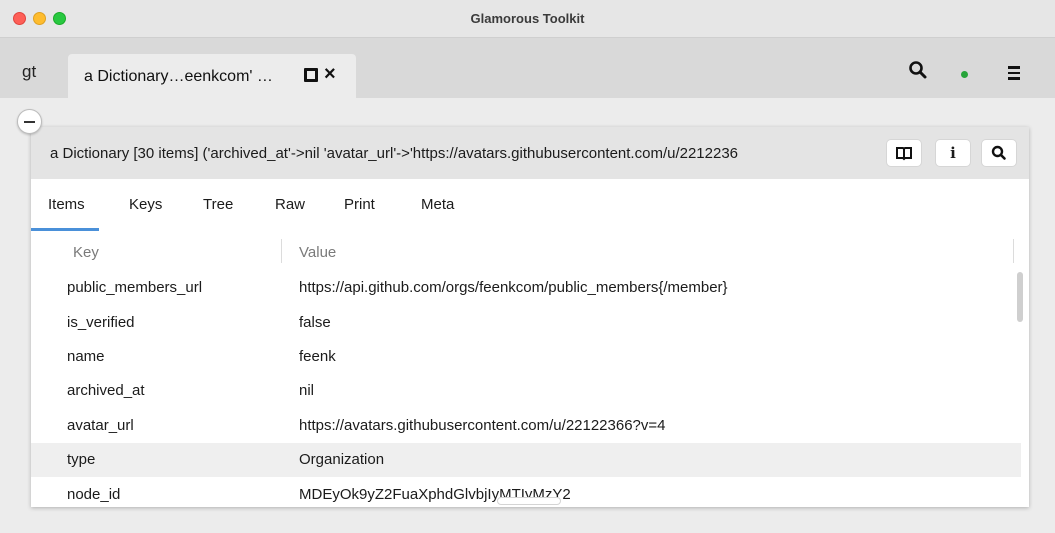 The height and width of the screenshot is (533, 1055). What do you see at coordinates (311, 75) in the screenshot?
I see `maximize-tab-icon` at bounding box center [311, 75].